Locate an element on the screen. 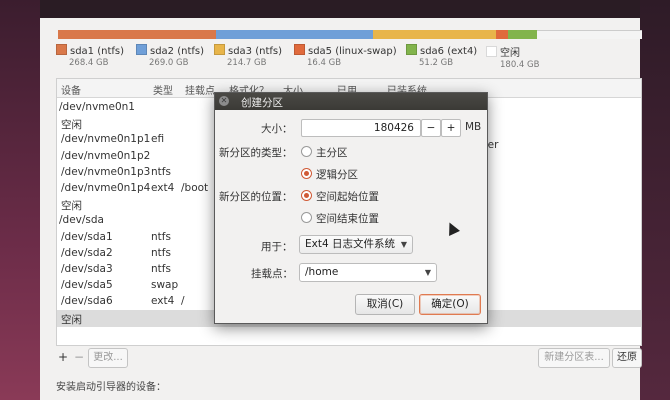 The image size is (670, 400). remove-partition-button: − is located at coordinates (79, 357).